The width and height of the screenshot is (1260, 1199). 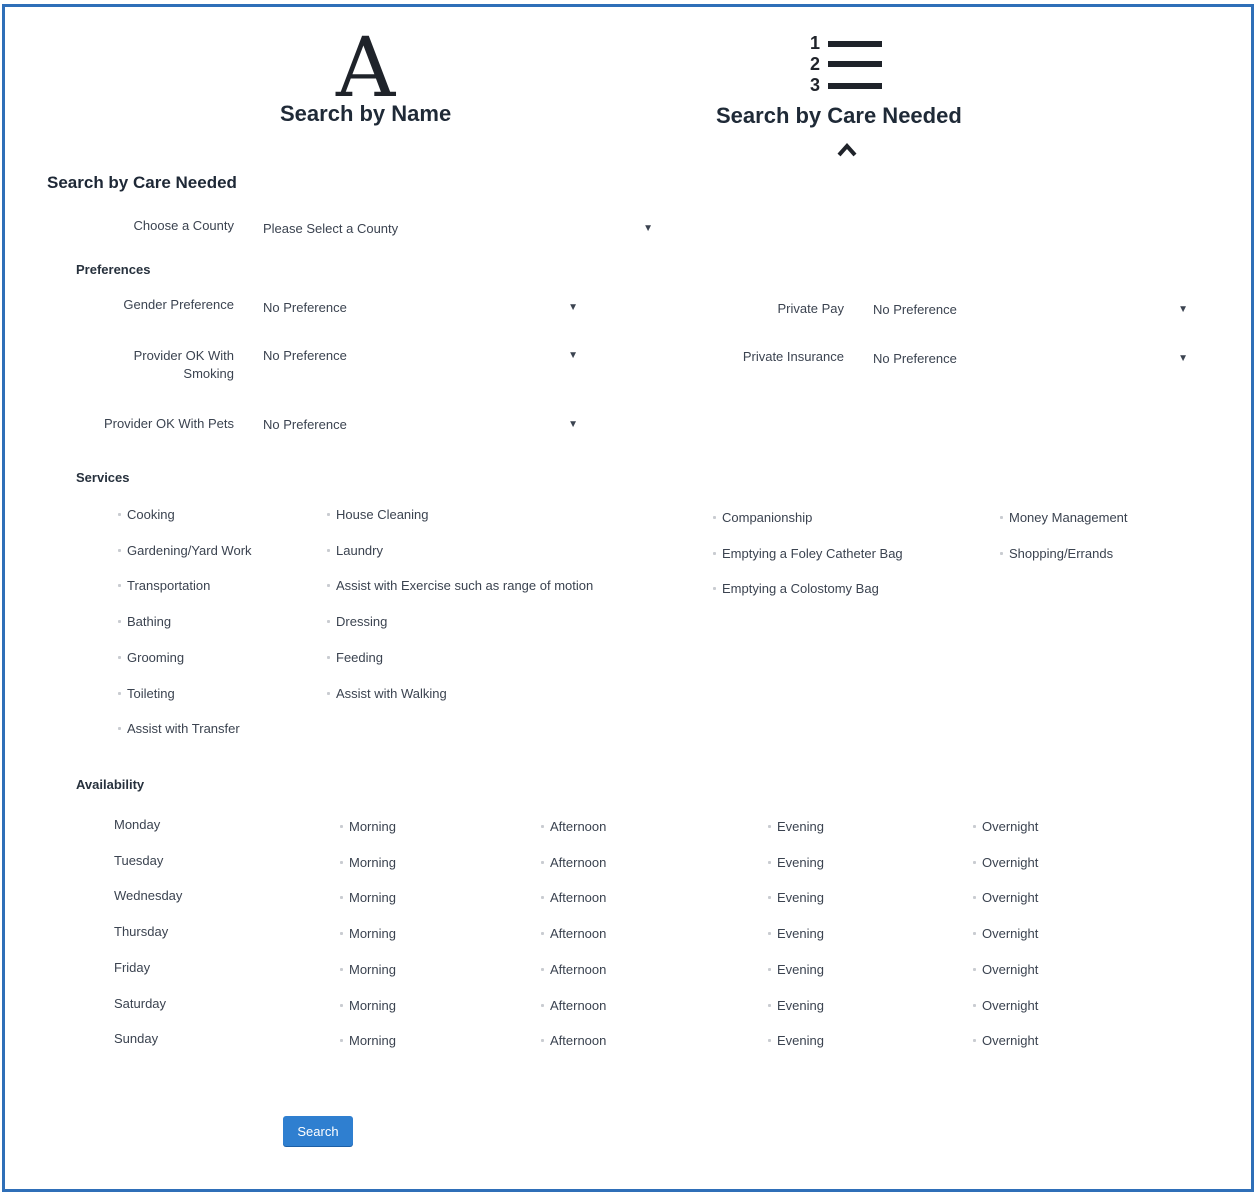 I want to click on gender-select: No Preference ▼, so click(x=420, y=307).